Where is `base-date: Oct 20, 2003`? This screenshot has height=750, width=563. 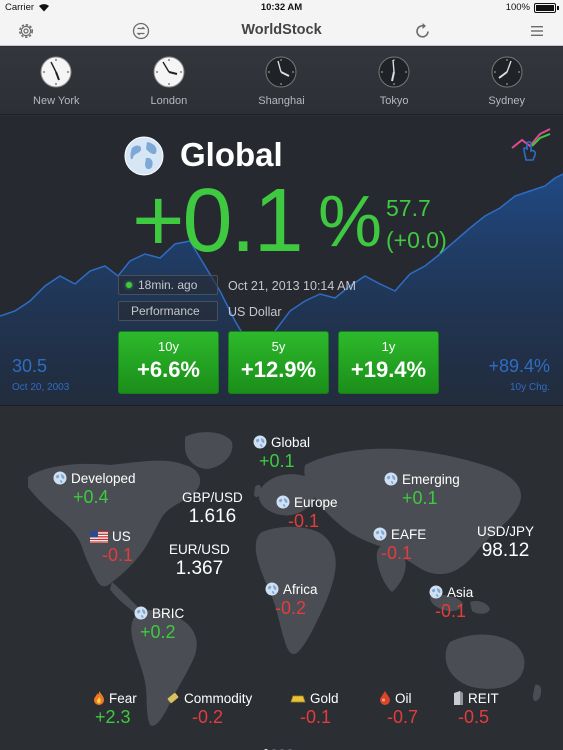 base-date: Oct 20, 2003 is located at coordinates (41, 387).